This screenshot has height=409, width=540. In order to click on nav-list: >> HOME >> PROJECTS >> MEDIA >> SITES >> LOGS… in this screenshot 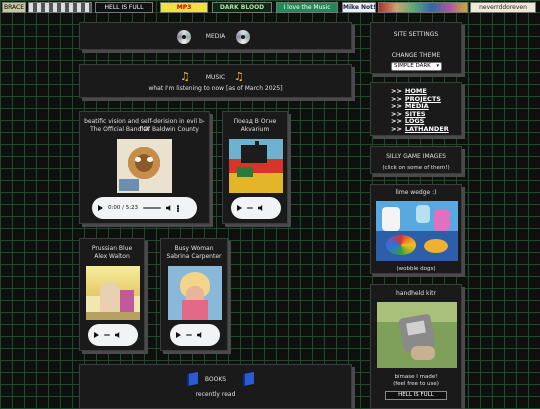, I will do `click(420, 110)`.